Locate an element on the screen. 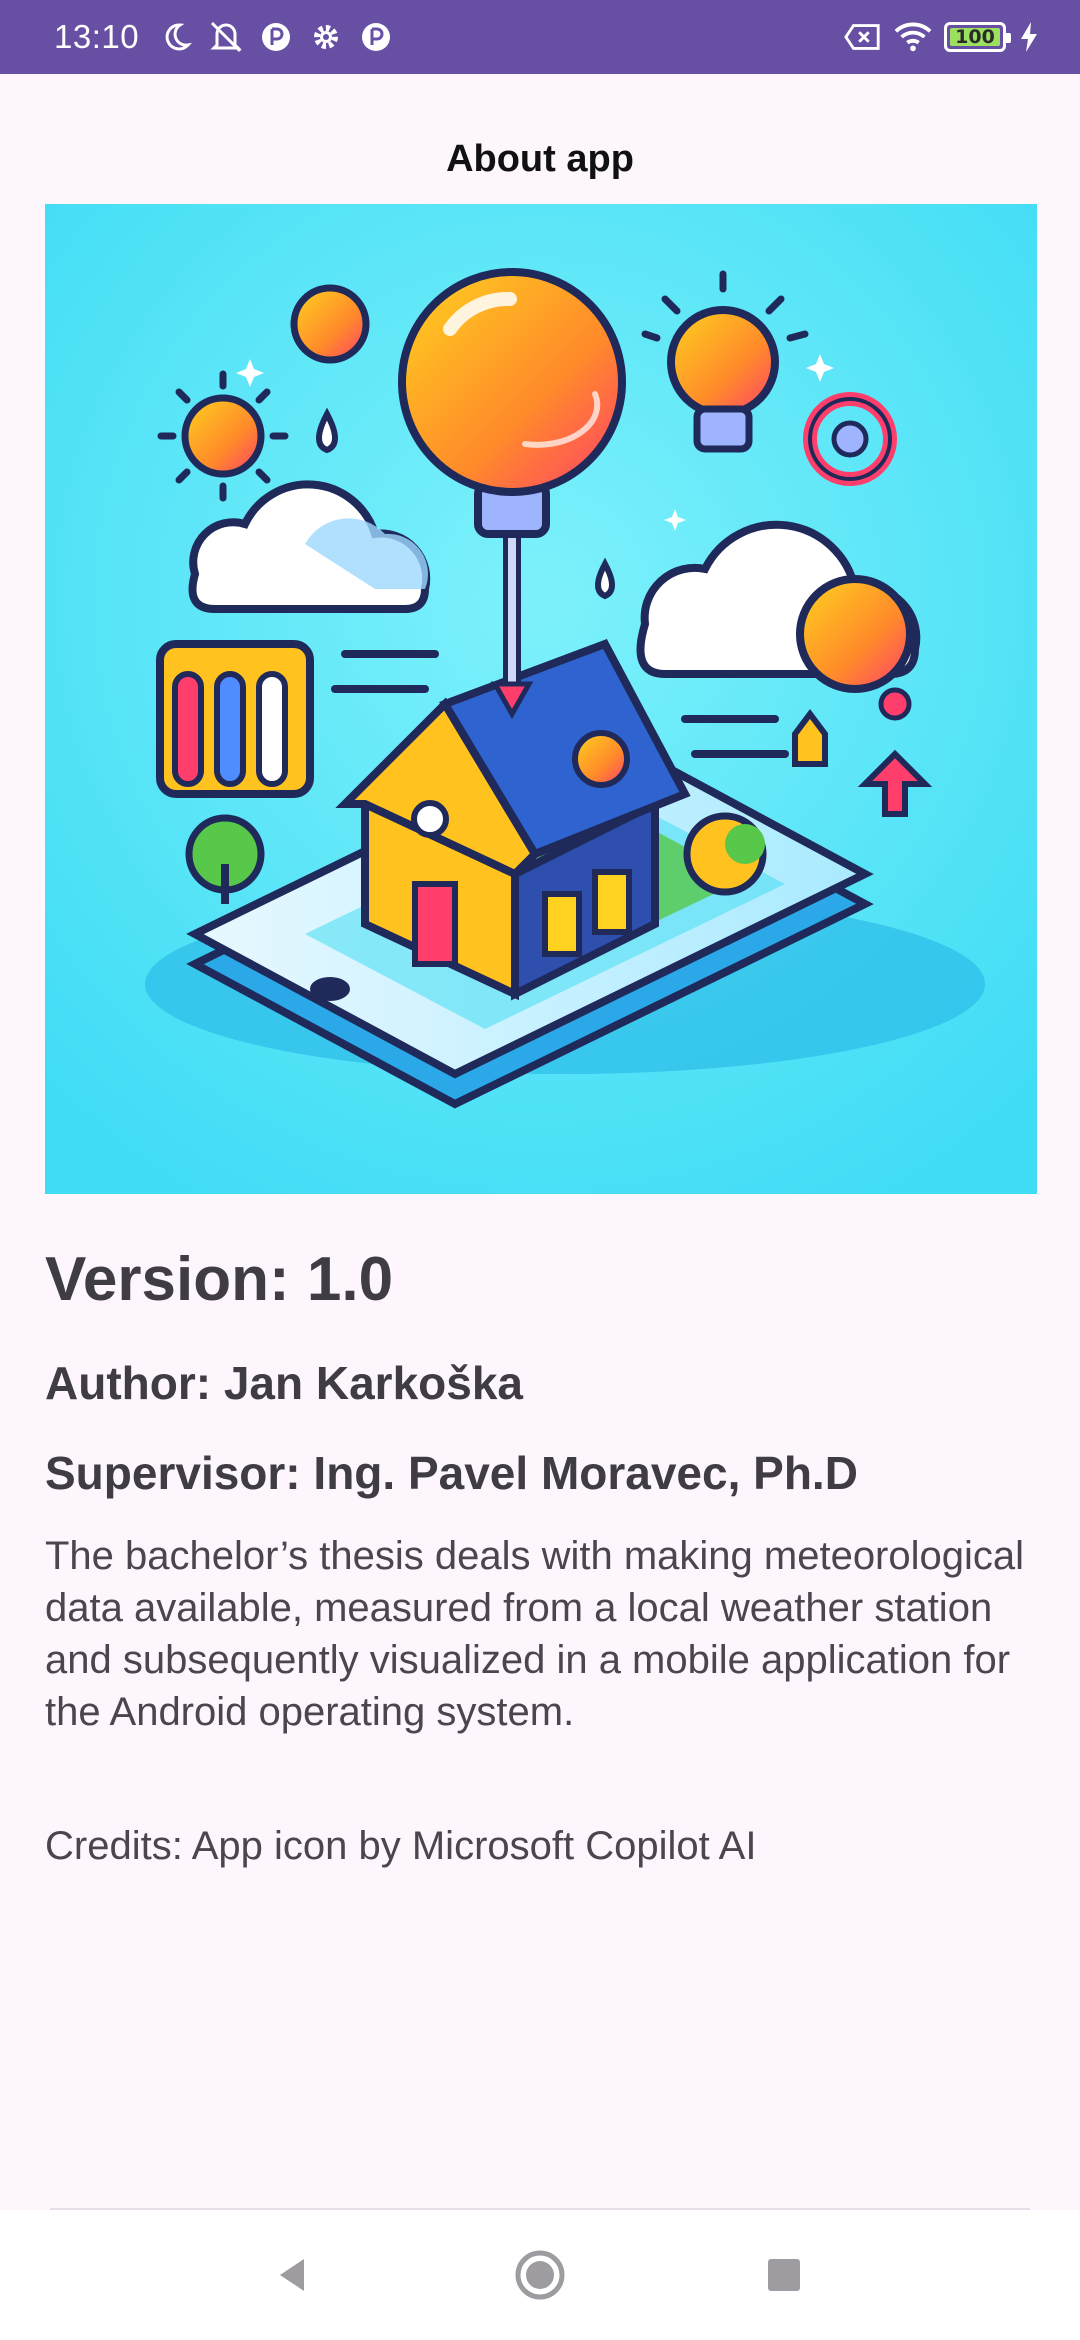 This screenshot has width=1080, height=2340. back-button is located at coordinates (292, 2275).